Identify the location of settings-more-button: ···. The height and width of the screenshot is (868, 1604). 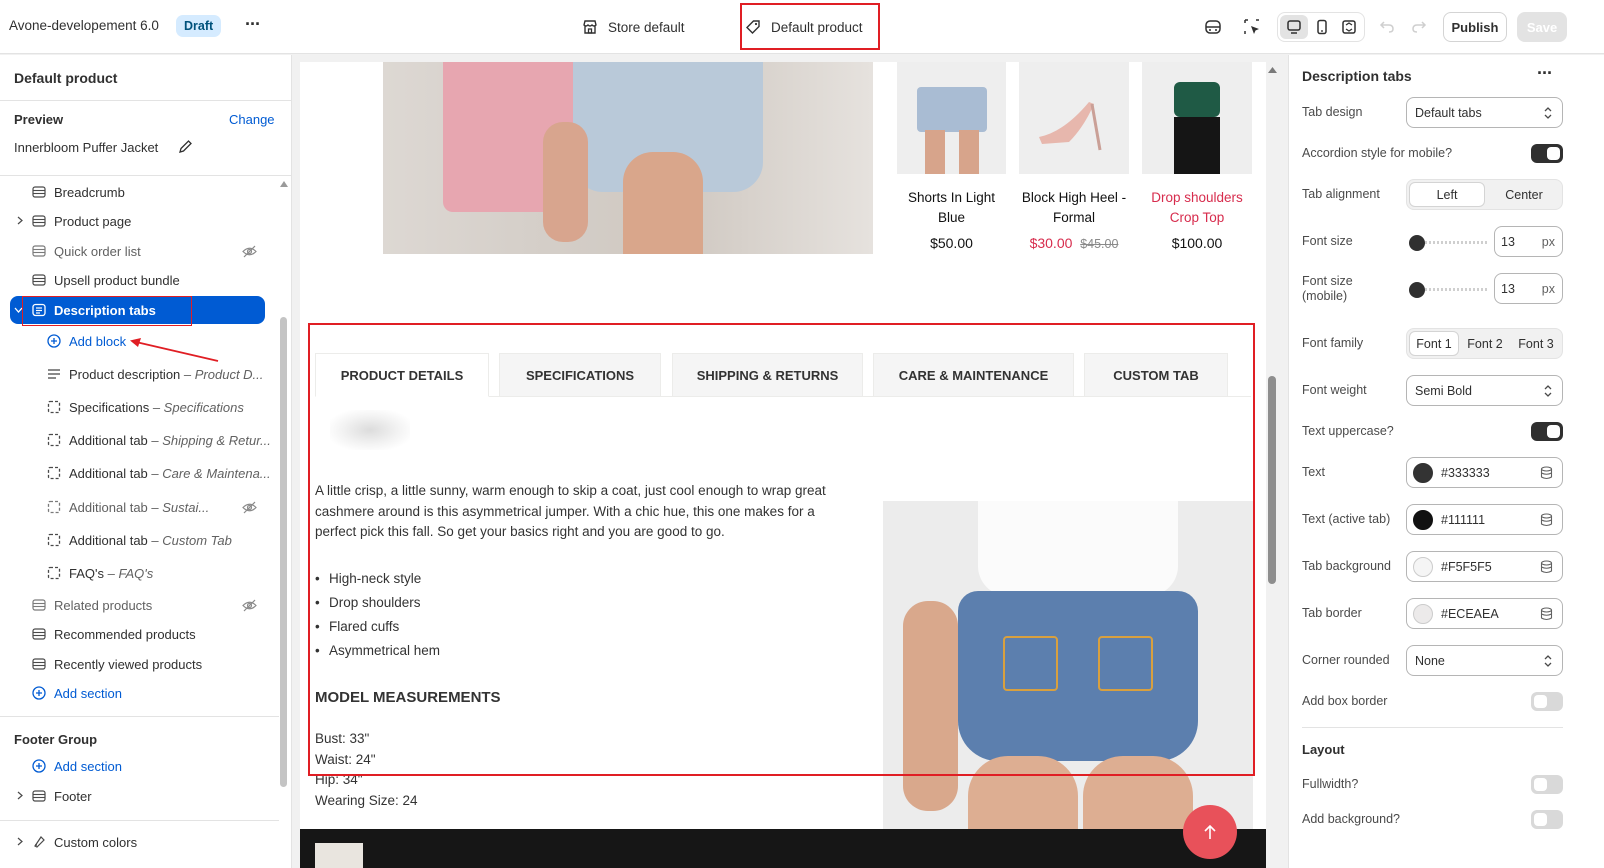
(1545, 73).